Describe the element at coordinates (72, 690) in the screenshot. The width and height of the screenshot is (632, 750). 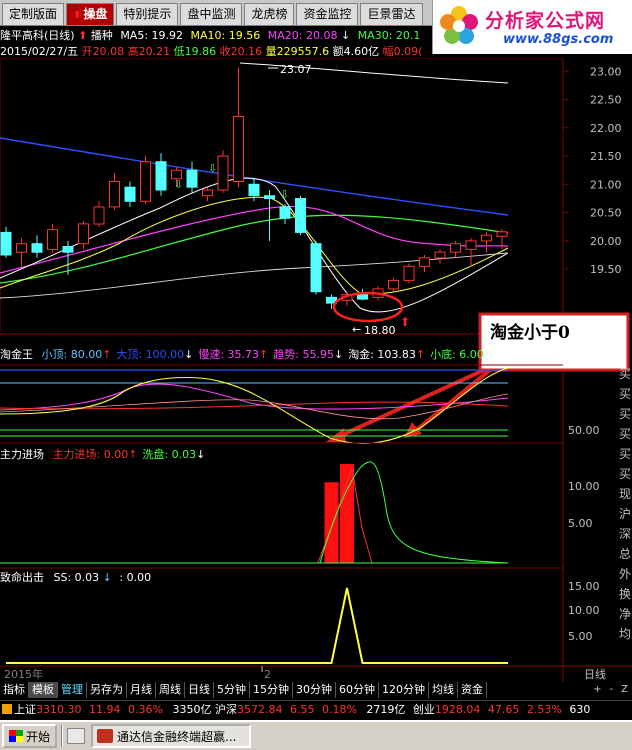
I see `menu-item-2: 管理` at that location.